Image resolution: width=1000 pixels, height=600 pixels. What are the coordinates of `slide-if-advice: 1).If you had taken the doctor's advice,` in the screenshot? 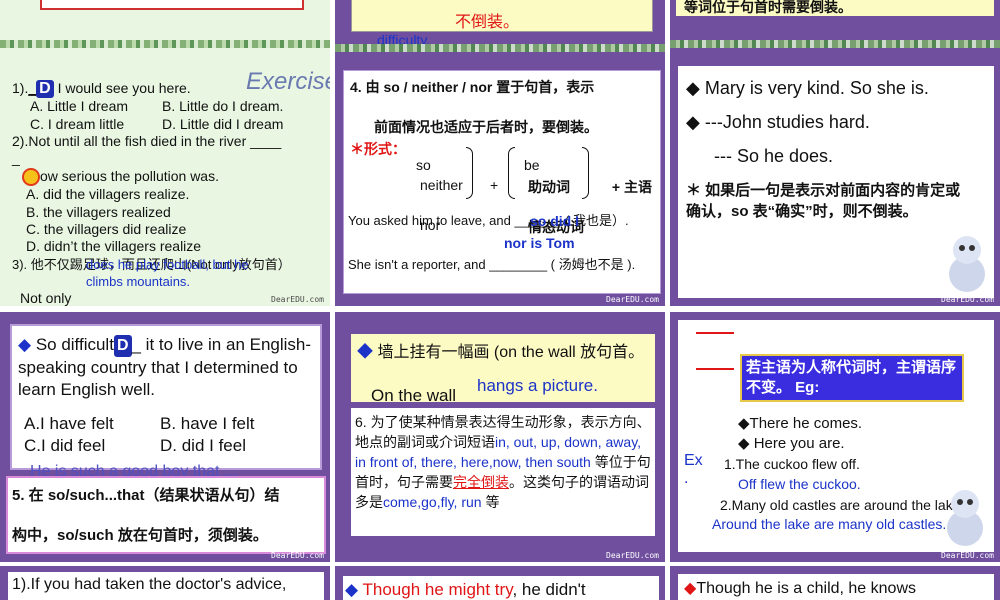 It's located at (165, 583).